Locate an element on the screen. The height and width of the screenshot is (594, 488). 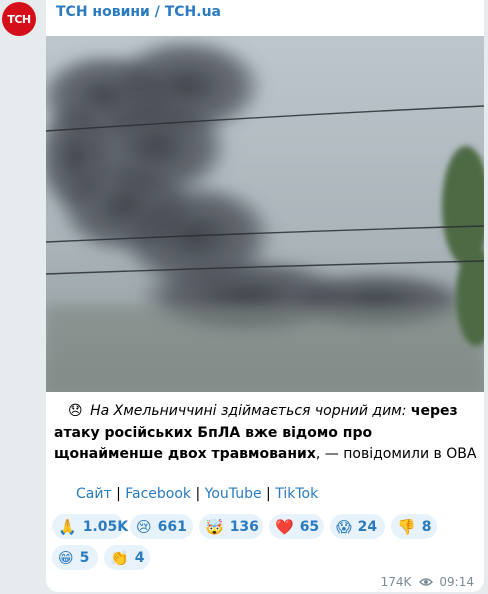
exploding-head-icon: 🤯 is located at coordinates (214, 526).